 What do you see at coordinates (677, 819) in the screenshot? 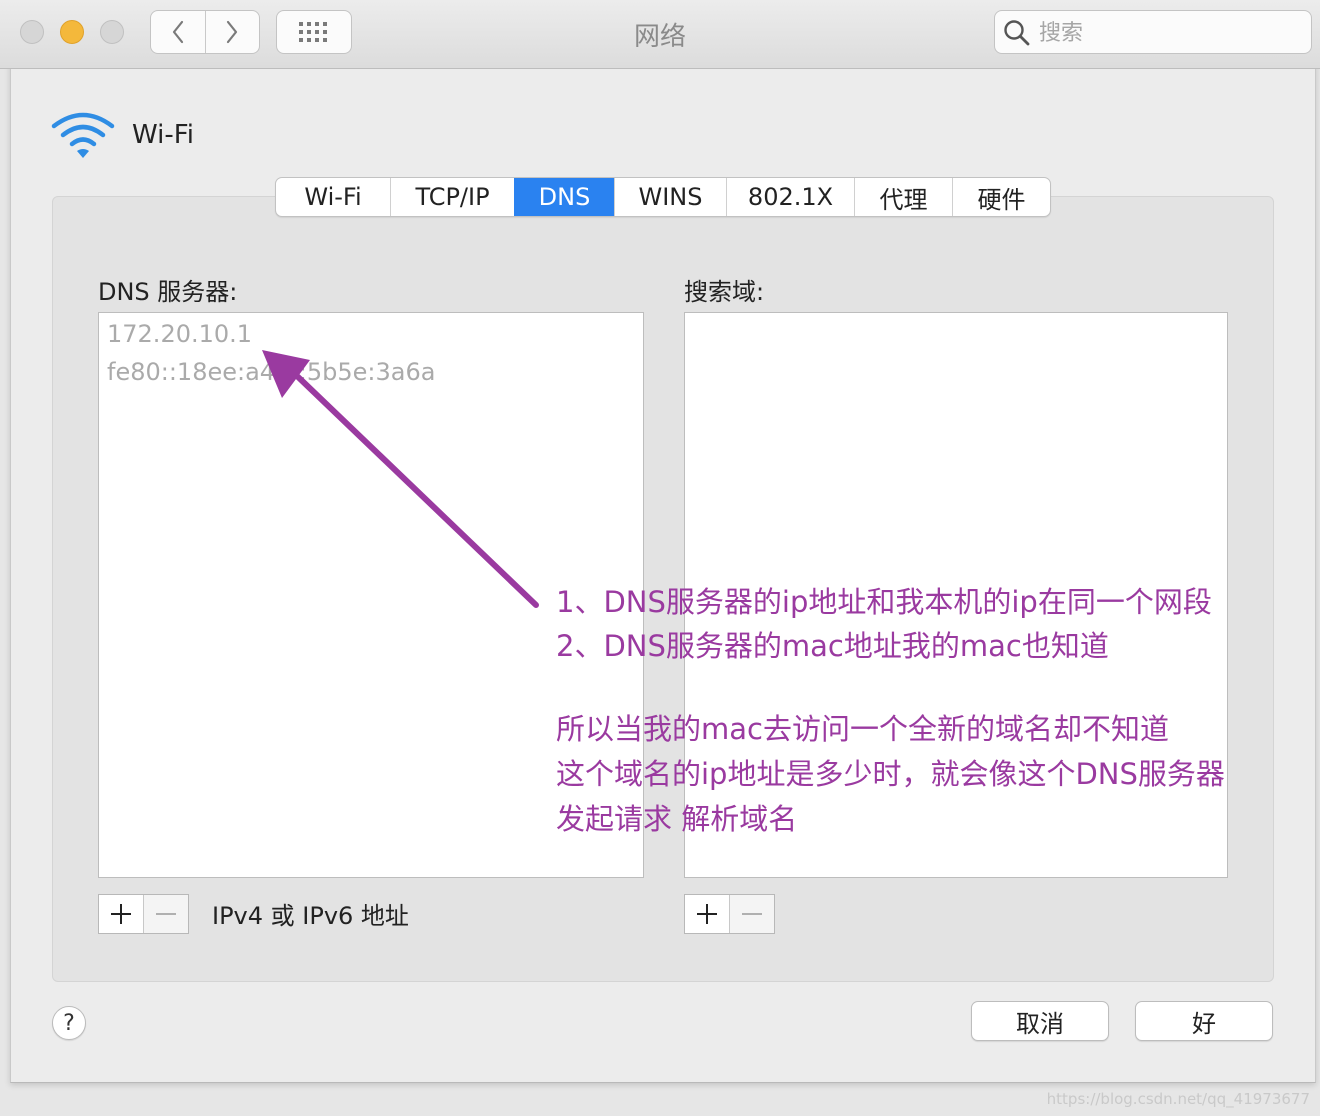
I see `annotation-line-5: 发起请求 解析域名` at bounding box center [677, 819].